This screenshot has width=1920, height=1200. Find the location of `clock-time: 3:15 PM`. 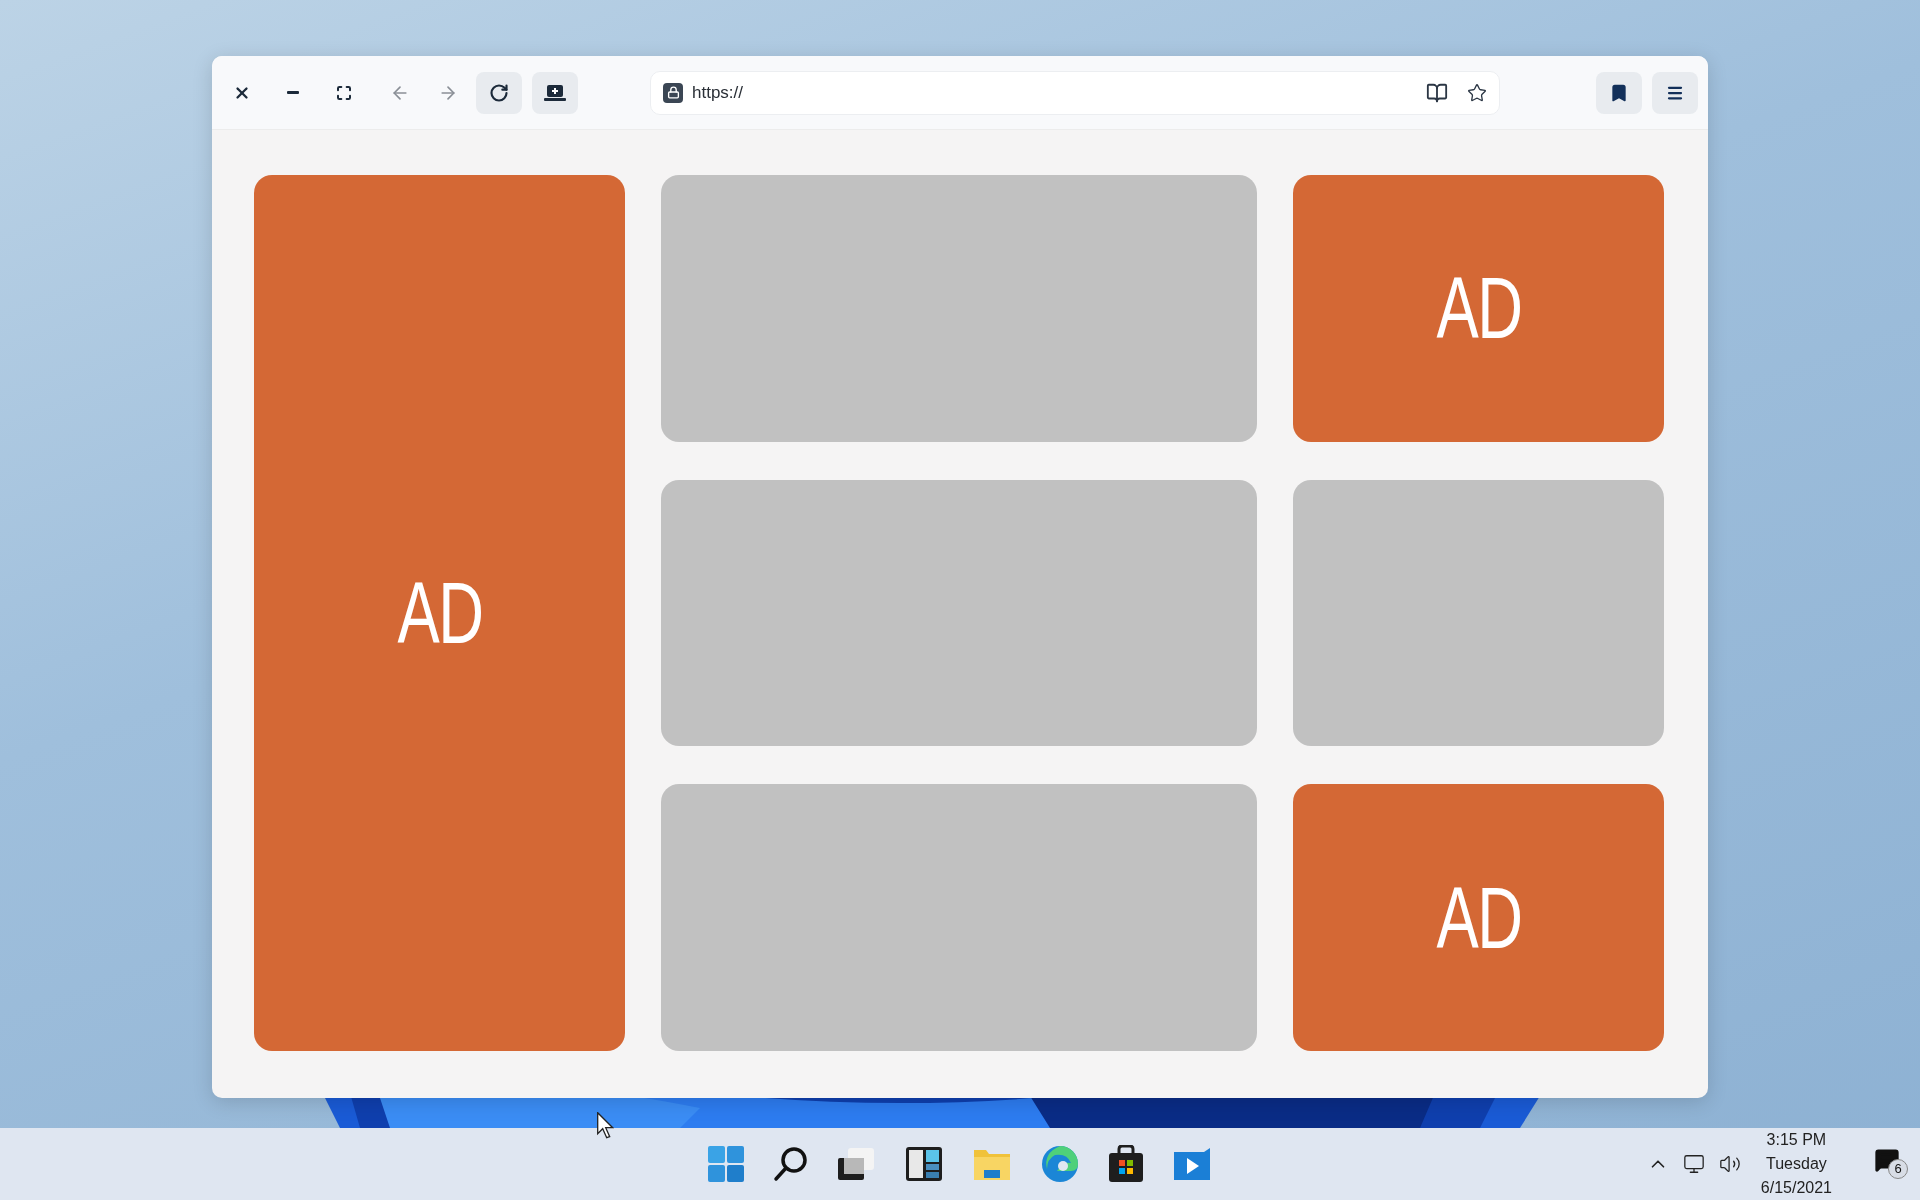

clock-time: 3:15 PM is located at coordinates (1796, 1140).